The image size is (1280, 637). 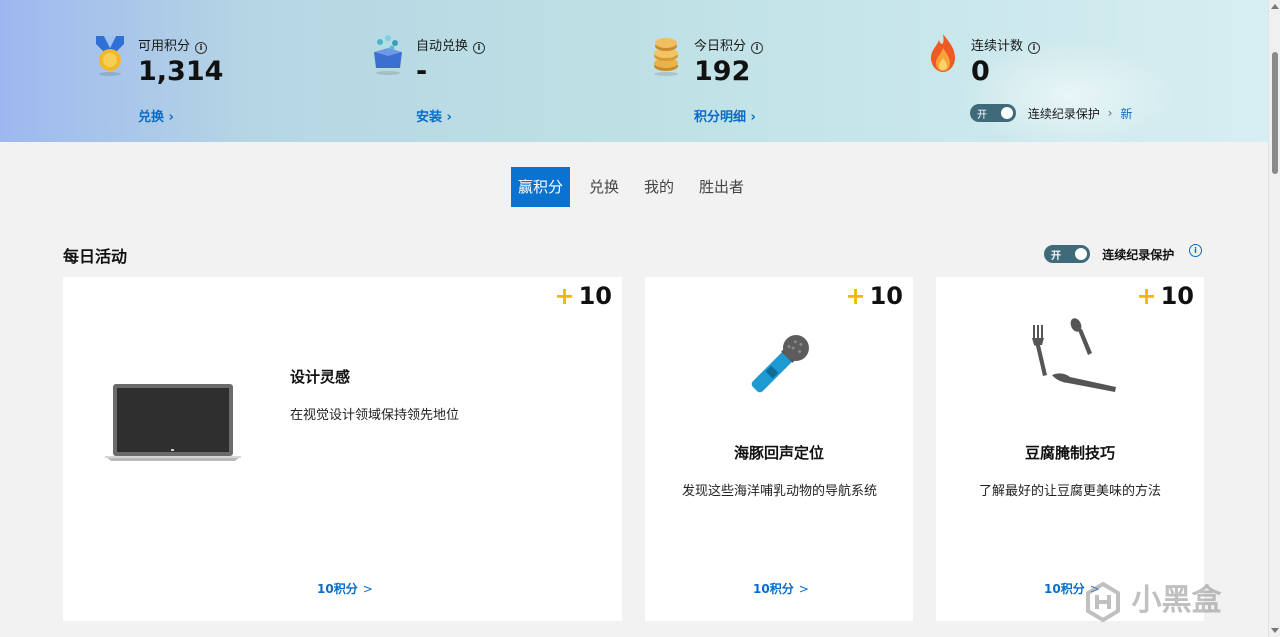 What do you see at coordinates (451, 44) in the screenshot?
I see `stat-label: 自动兑换 i` at bounding box center [451, 44].